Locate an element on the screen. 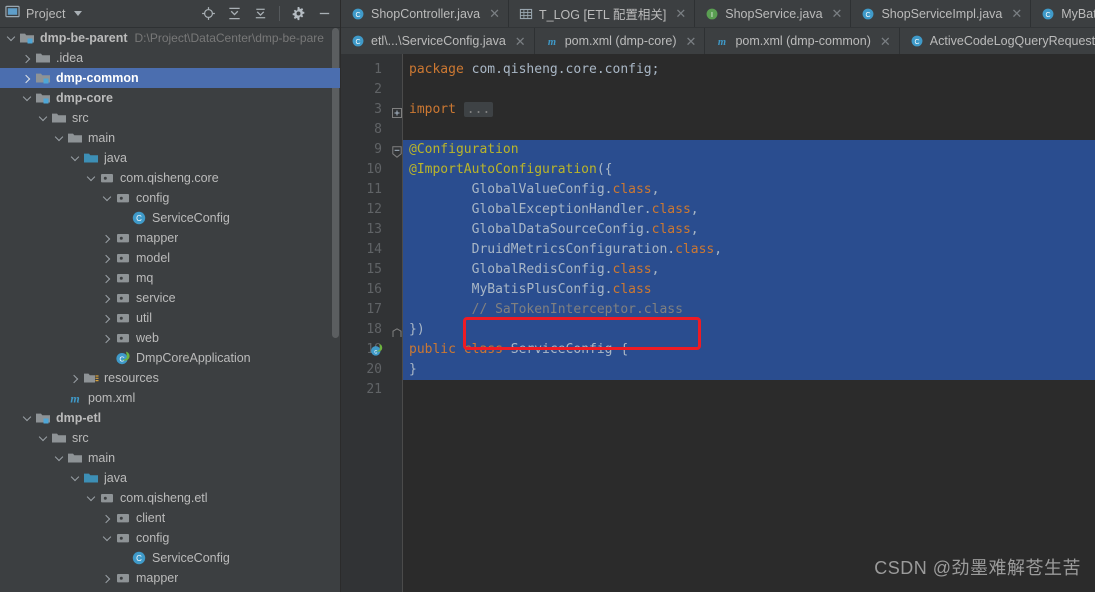  code-line: GlobalExceptionHandler.class, is located at coordinates (749, 210).